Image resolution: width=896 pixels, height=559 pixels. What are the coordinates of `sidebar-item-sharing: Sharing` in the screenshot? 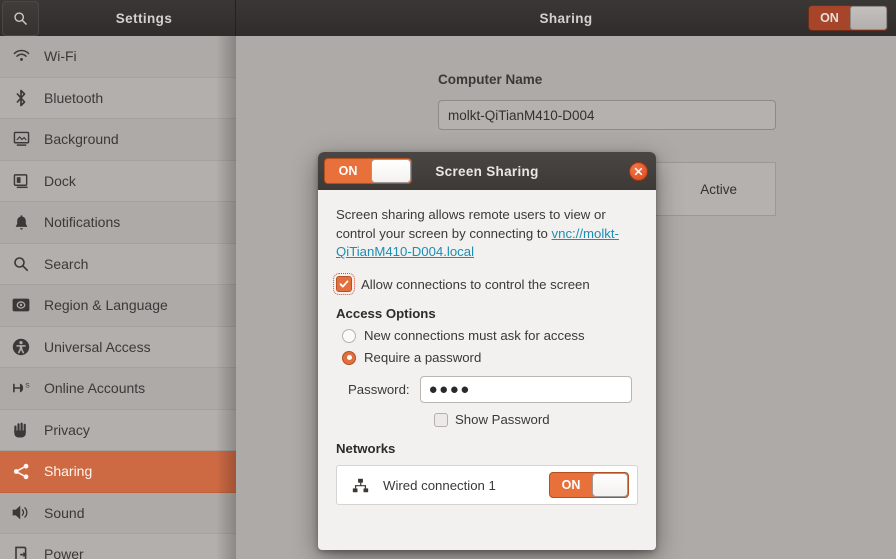 It's located at (118, 472).